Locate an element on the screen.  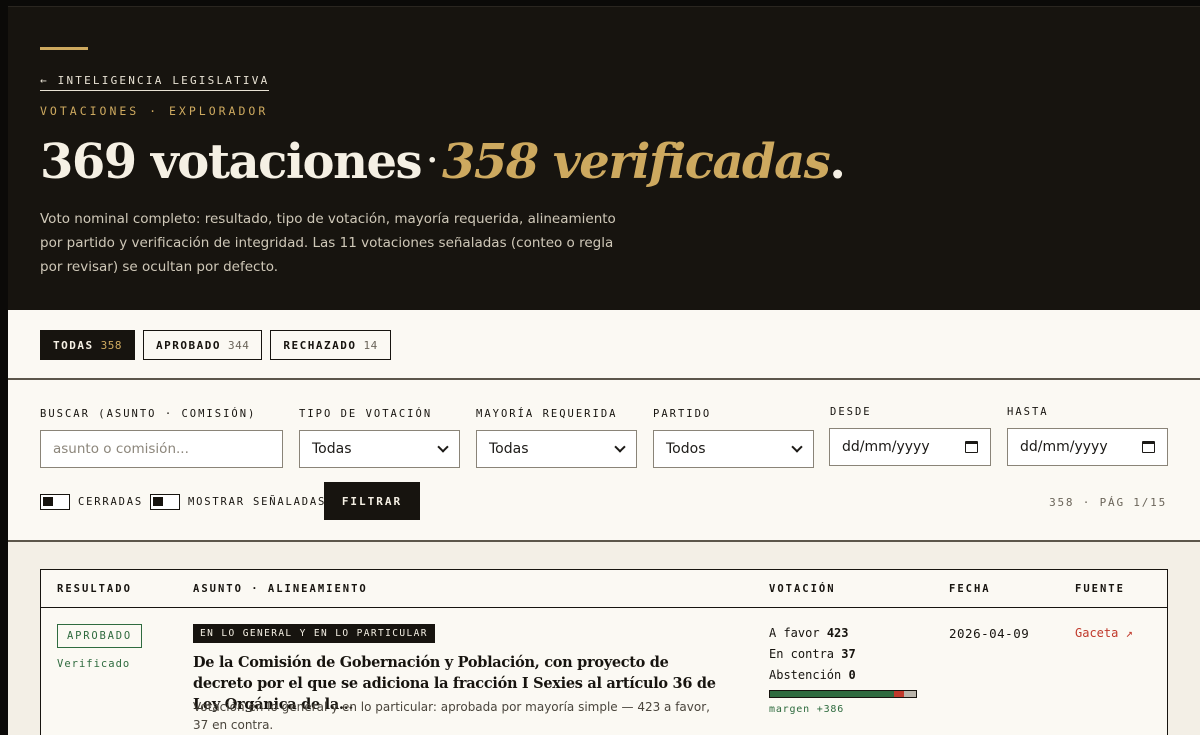
to-date-label: HASTA is located at coordinates (1028, 412).